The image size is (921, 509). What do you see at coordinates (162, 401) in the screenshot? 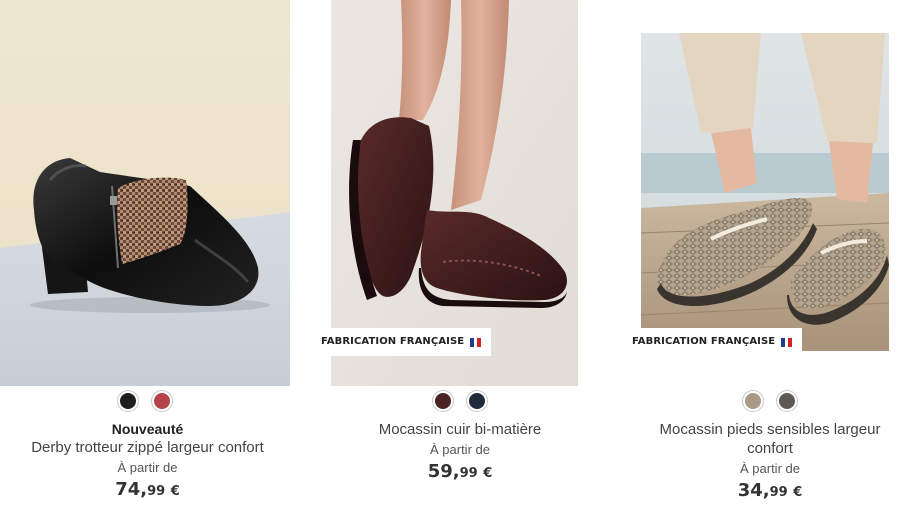
I see `color-swatch-red` at bounding box center [162, 401].